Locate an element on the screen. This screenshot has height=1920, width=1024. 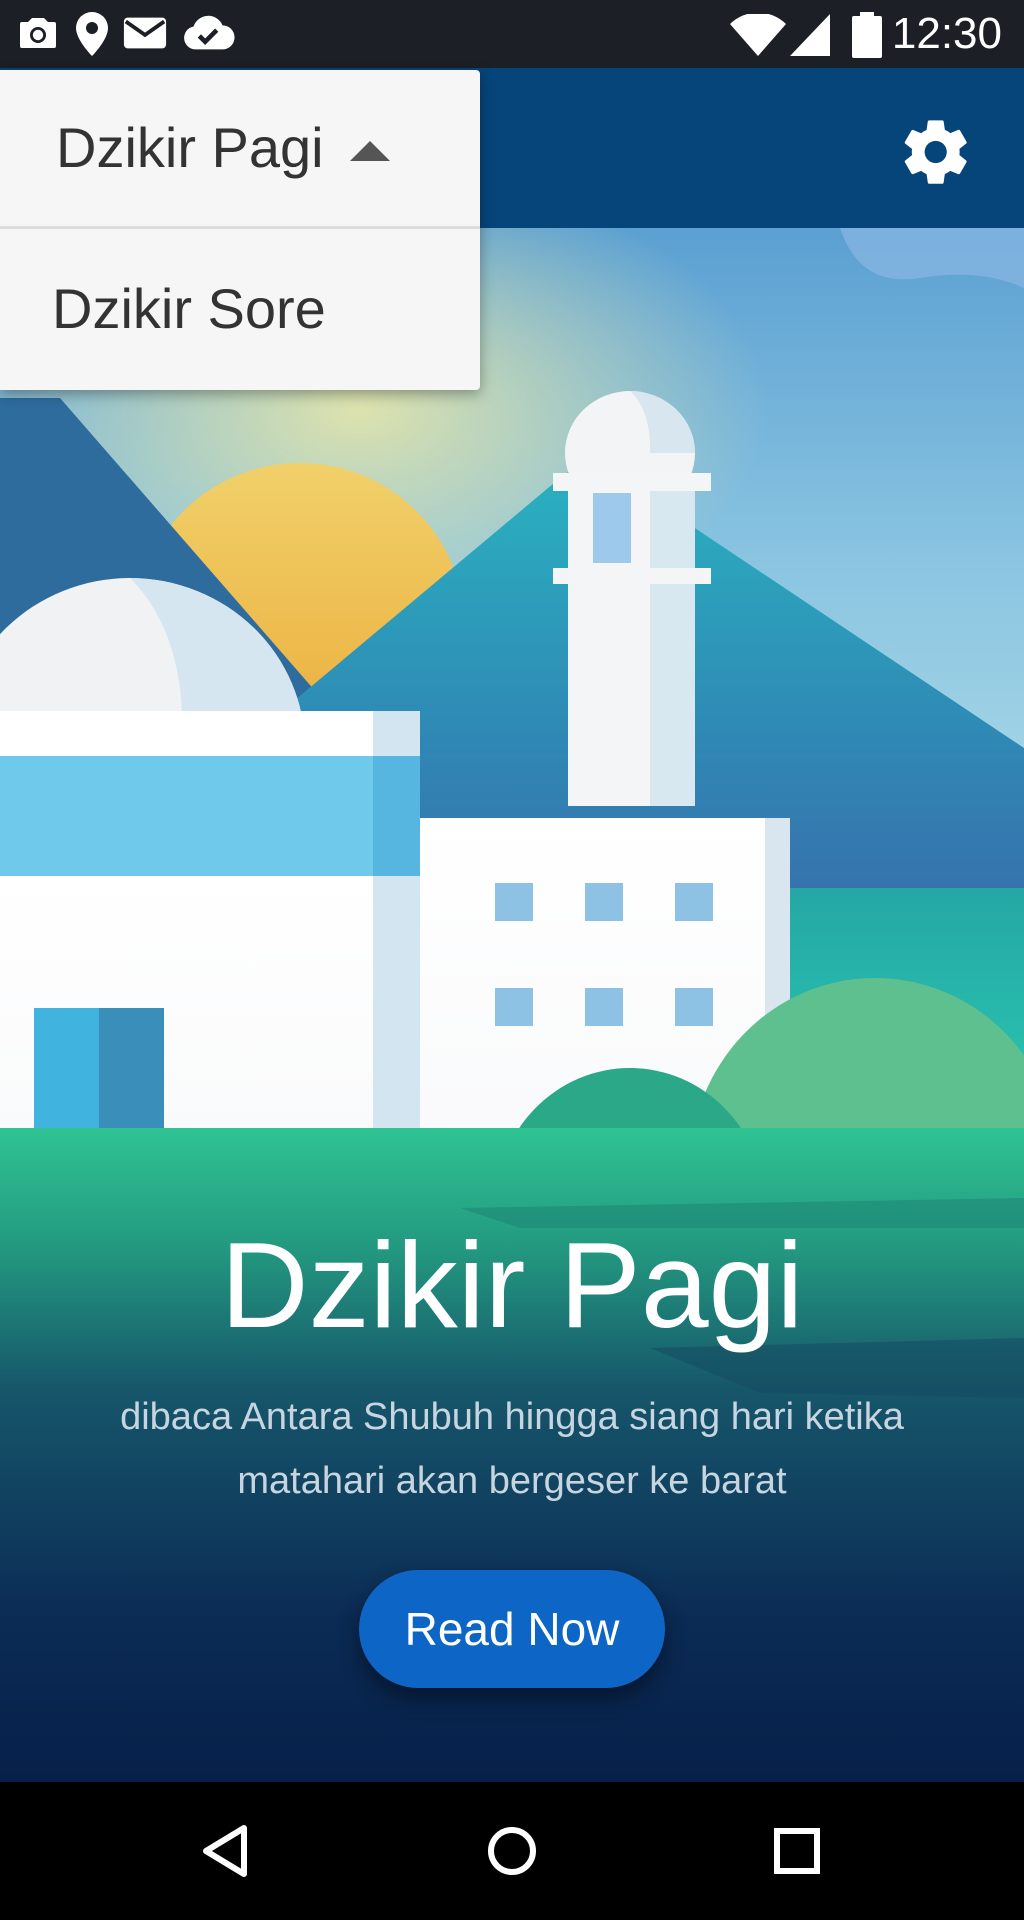
cloud-check-icon is located at coordinates (209, 32).